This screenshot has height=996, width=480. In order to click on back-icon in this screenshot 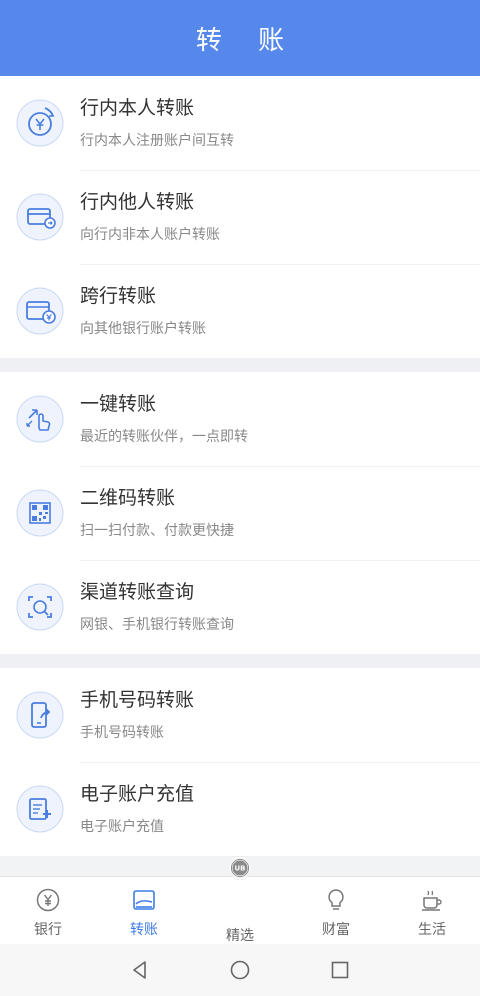, I will do `click(140, 970)`.